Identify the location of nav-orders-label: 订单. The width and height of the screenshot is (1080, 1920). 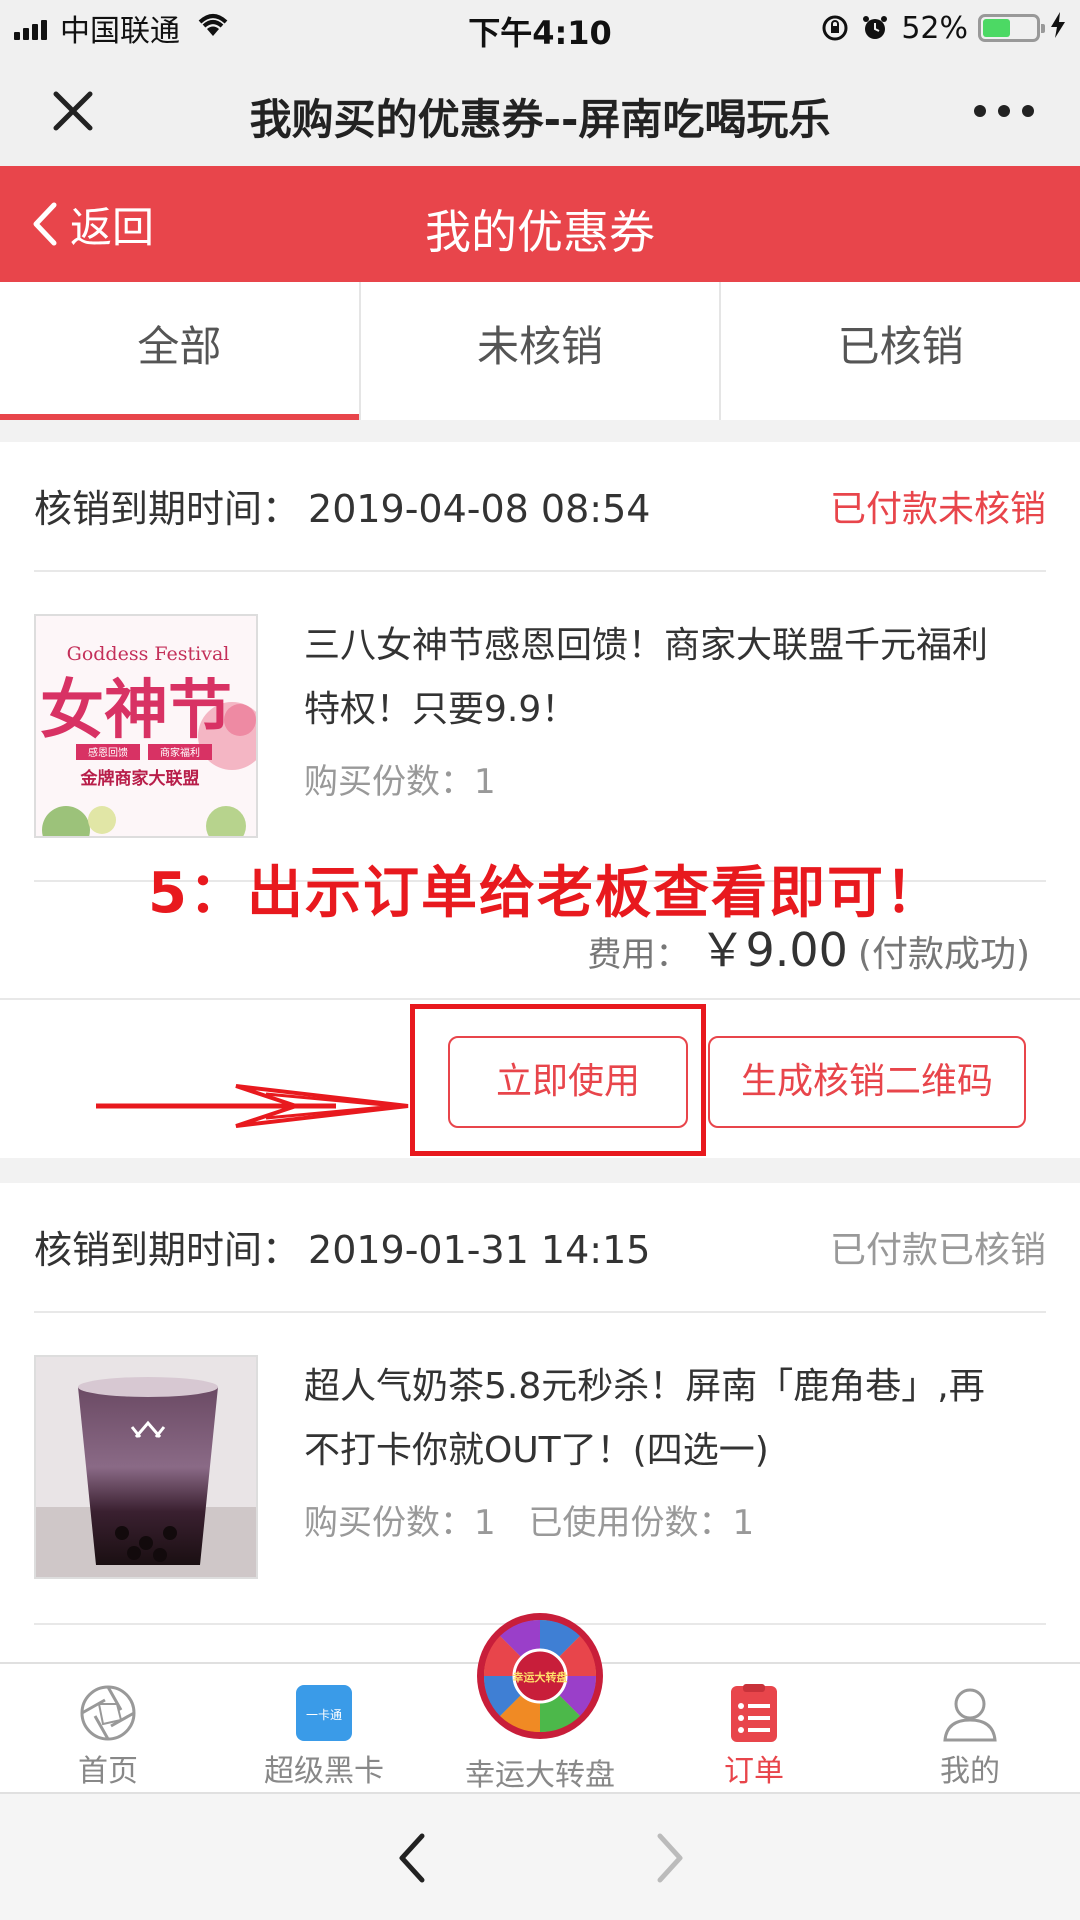
(754, 1771).